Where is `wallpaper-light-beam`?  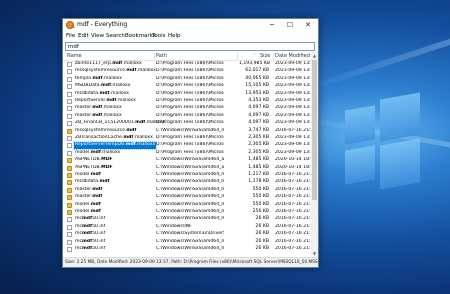
wallpaper-light-beam is located at coordinates (376, 63).